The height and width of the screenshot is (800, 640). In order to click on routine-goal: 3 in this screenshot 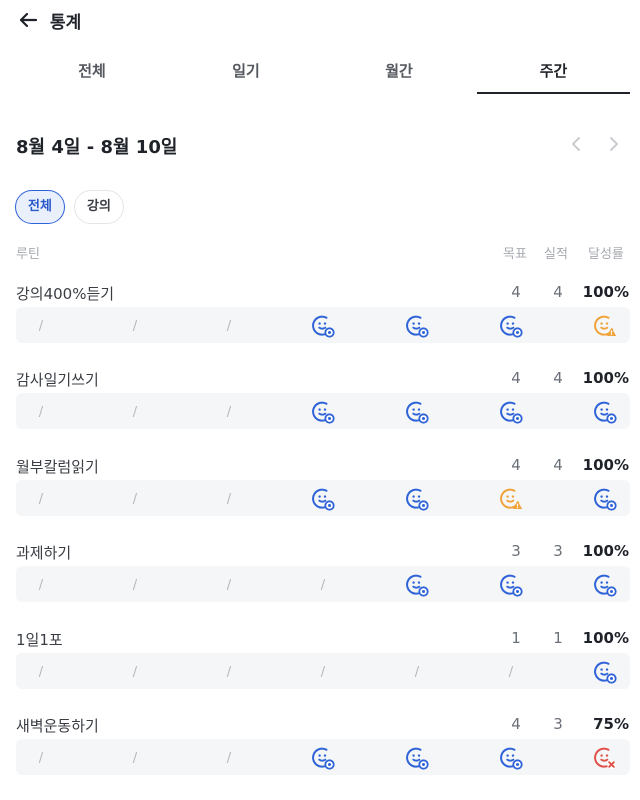, I will do `click(516, 551)`.